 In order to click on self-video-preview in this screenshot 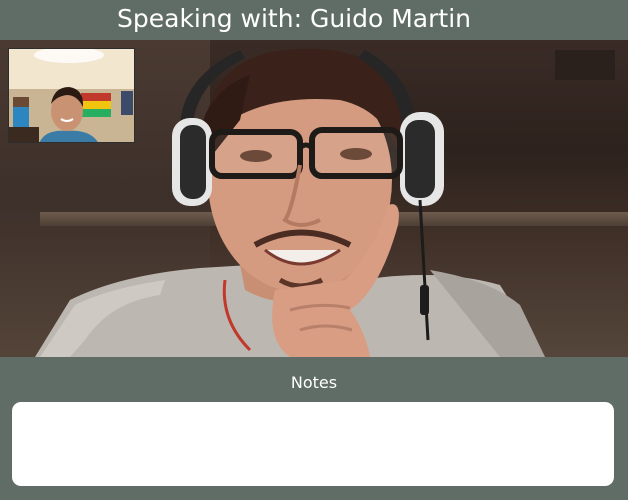, I will do `click(71, 95)`.